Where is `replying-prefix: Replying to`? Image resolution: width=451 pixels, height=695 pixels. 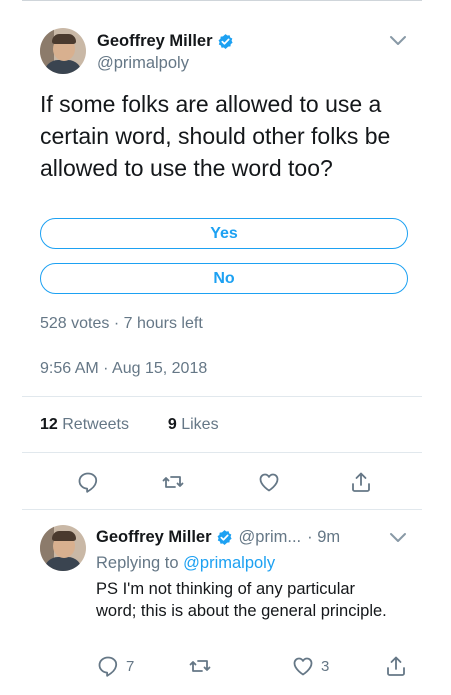 replying-prefix: Replying to is located at coordinates (137, 563).